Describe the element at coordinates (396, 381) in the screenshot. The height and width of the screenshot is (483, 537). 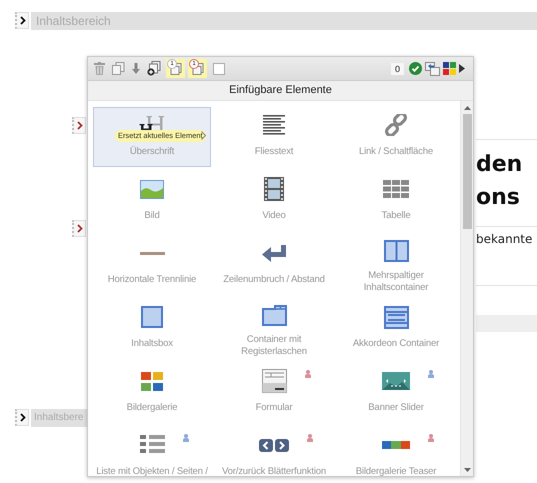
I see `slider-icon` at that location.